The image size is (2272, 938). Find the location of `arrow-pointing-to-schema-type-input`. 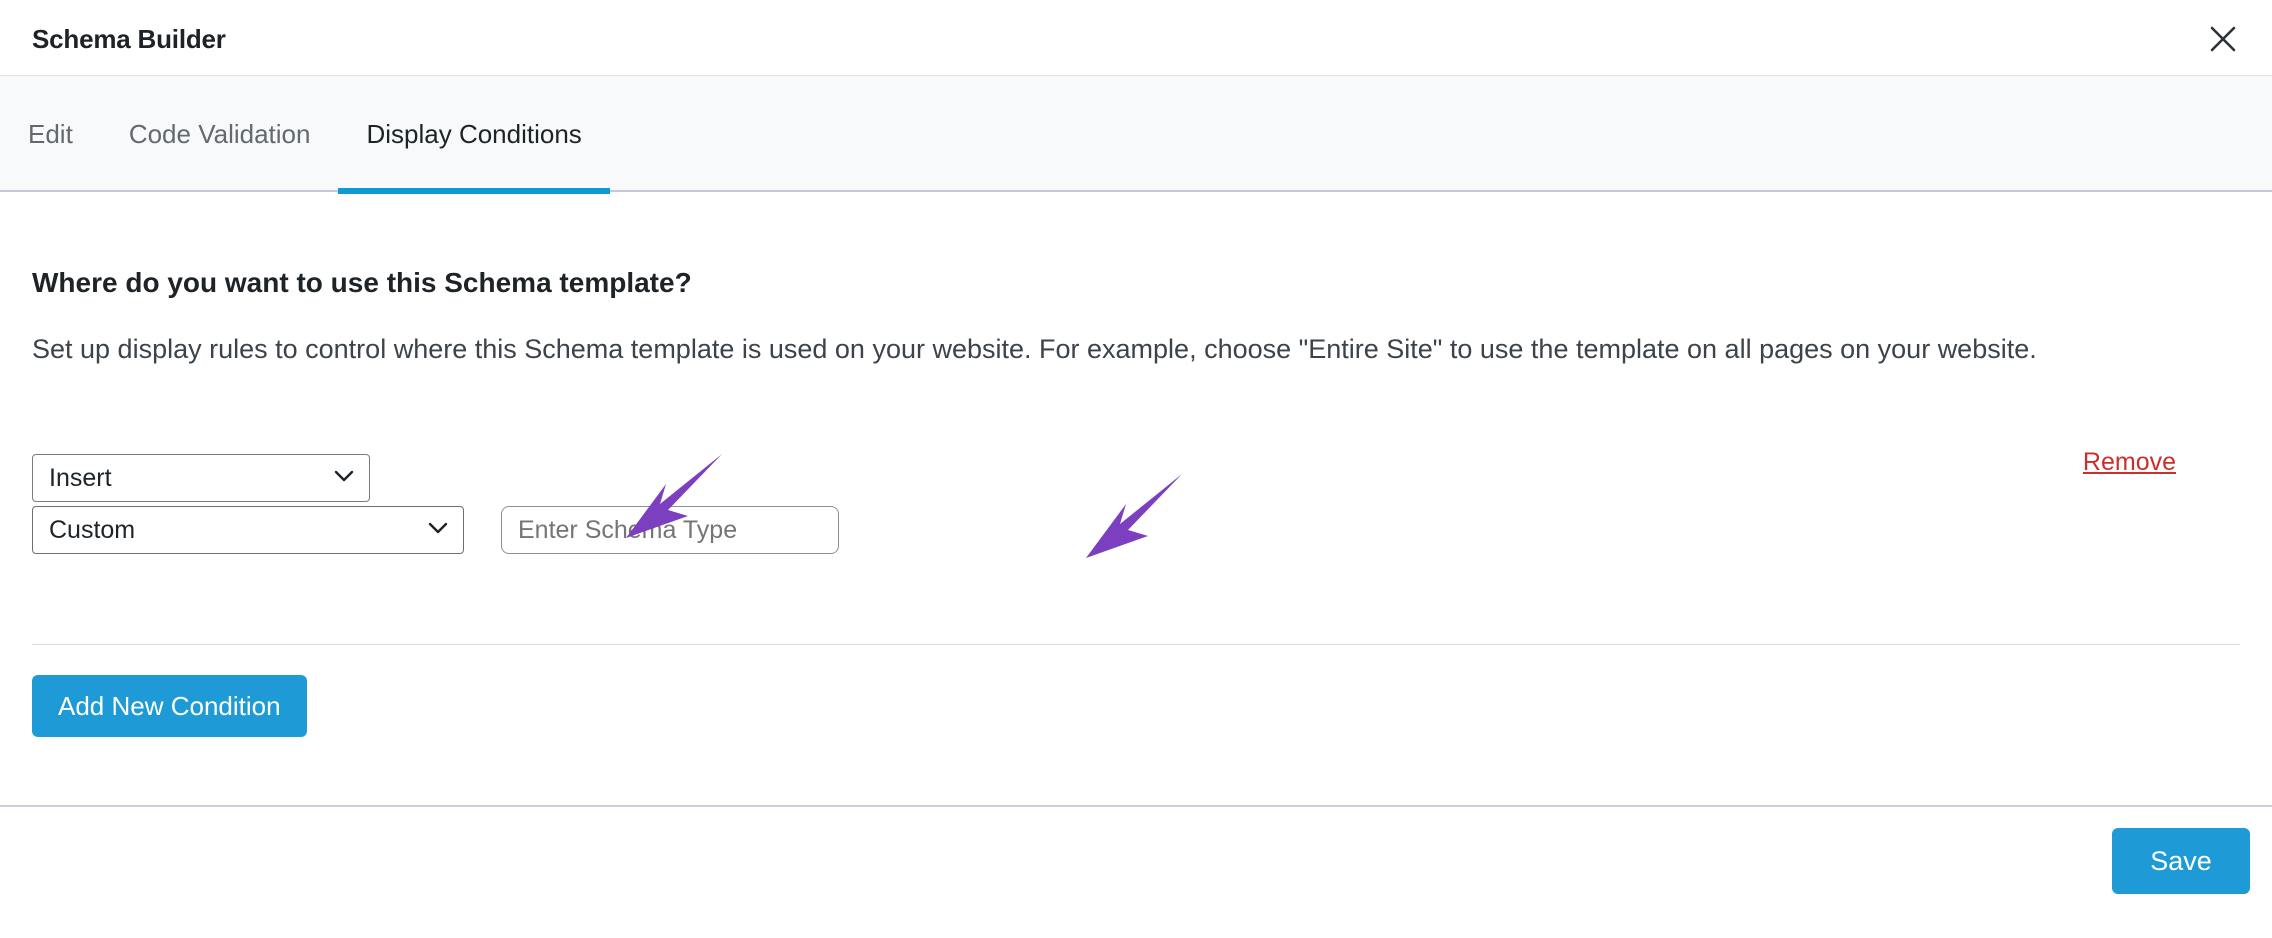

arrow-pointing-to-schema-type-input is located at coordinates (1125, 520).